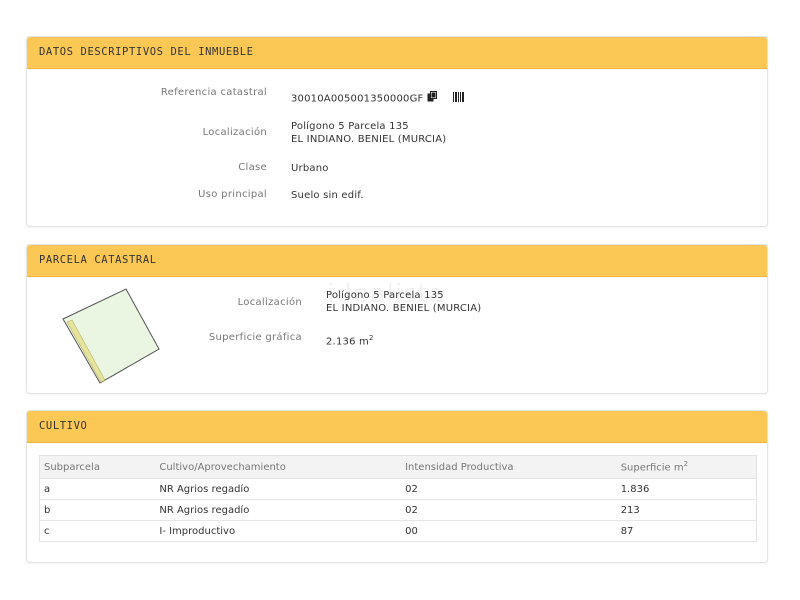  I want to click on clase-label: Clase, so click(252, 167).